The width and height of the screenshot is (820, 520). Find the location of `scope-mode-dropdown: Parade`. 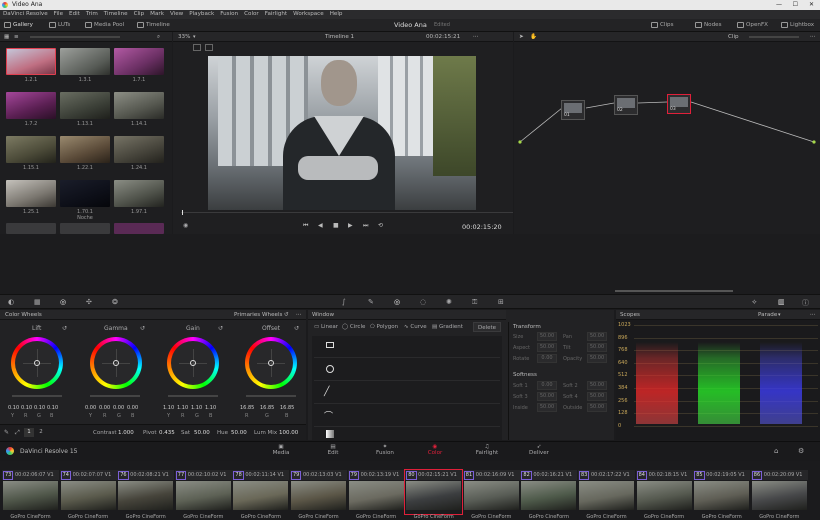

scope-mode-dropdown: Parade is located at coordinates (767, 315).